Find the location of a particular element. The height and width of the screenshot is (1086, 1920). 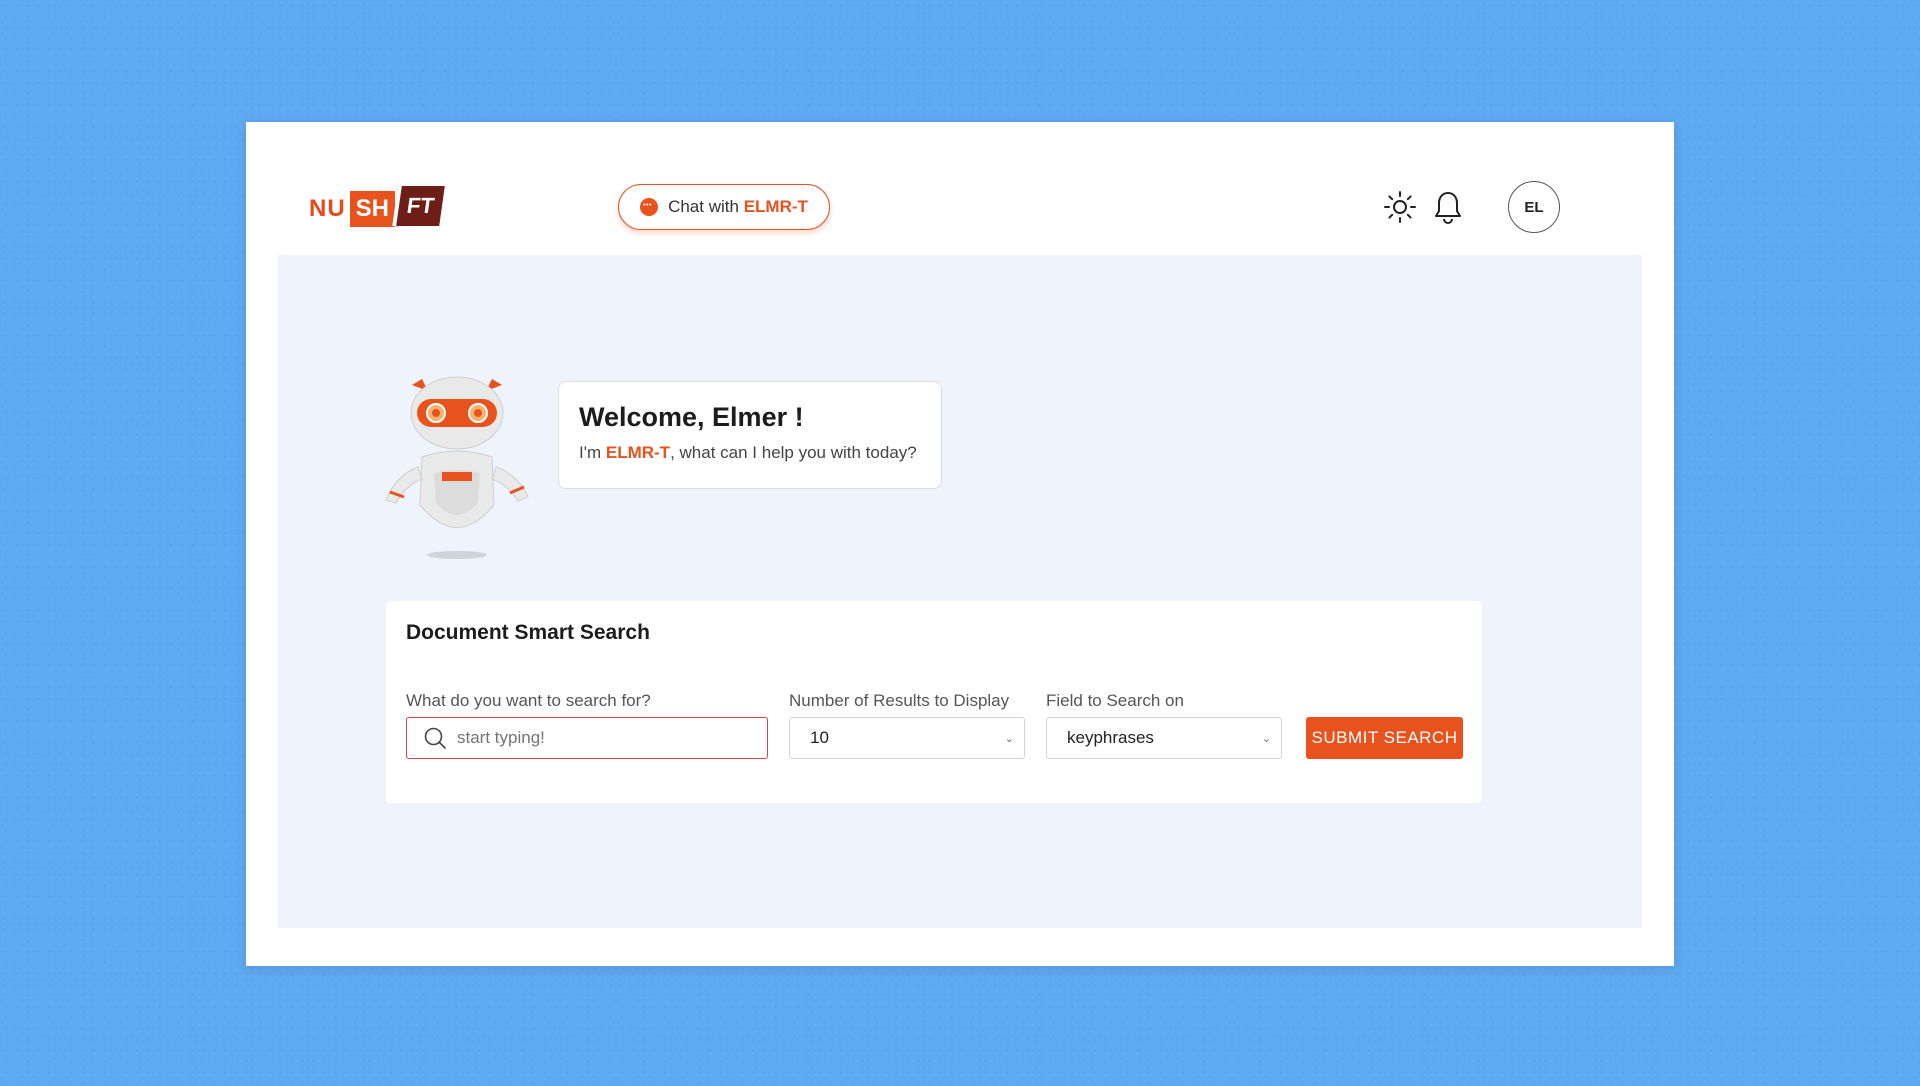

robot-mascot-image is located at coordinates (457, 467).